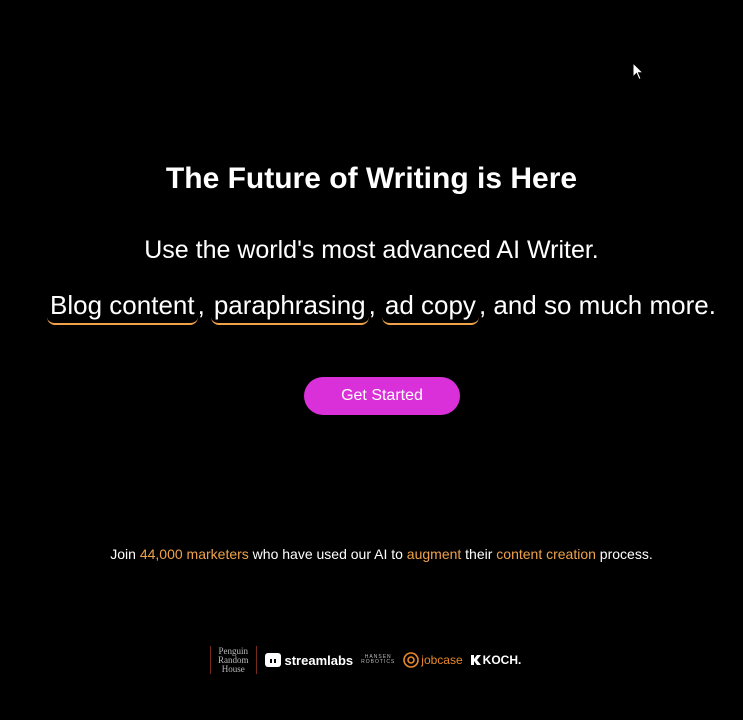  Describe the element at coordinates (442, 660) in the screenshot. I see `jobcase-logo-text: jobcase` at that location.